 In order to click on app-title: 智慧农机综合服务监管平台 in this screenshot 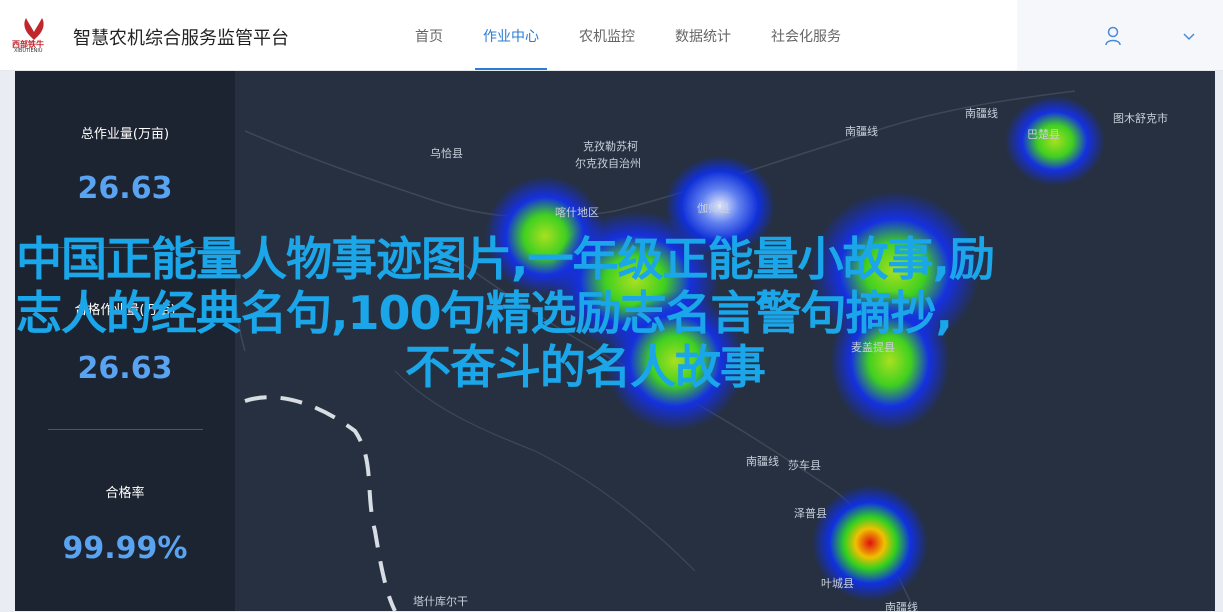, I will do `click(181, 38)`.